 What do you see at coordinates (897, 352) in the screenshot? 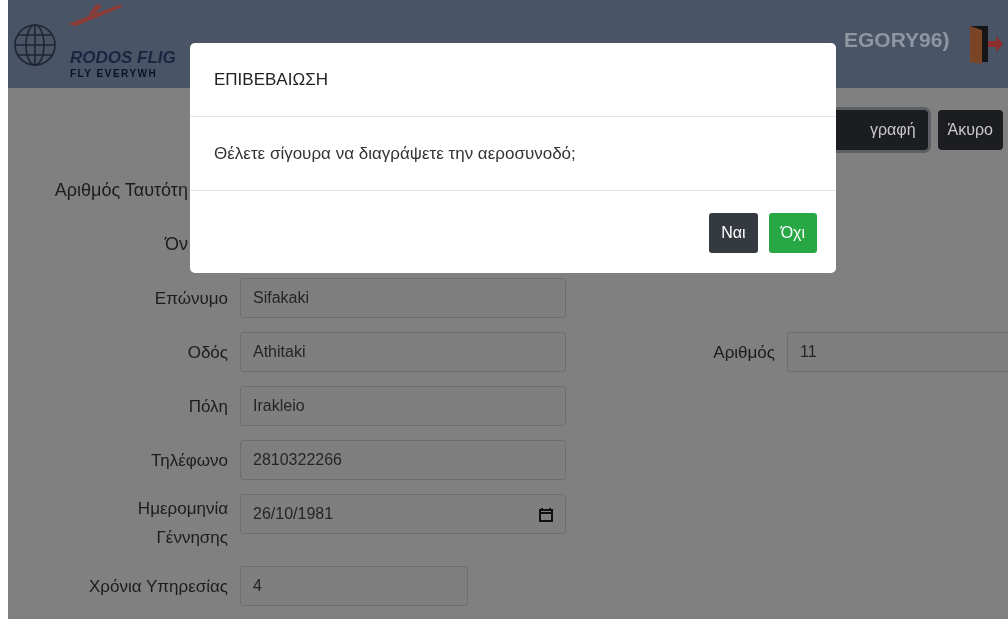
I see `input-field: 11` at bounding box center [897, 352].